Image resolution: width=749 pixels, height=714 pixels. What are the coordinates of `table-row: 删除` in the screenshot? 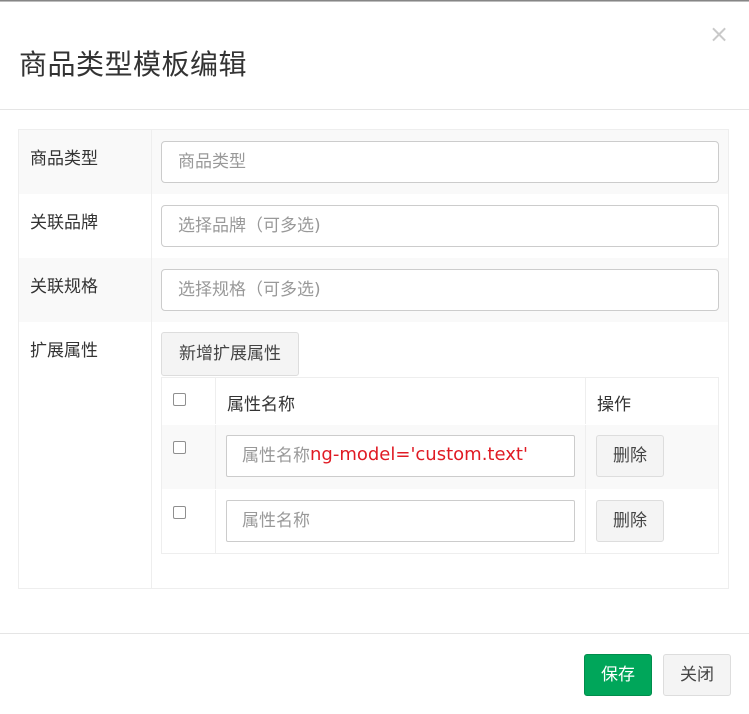 It's located at (440, 521).